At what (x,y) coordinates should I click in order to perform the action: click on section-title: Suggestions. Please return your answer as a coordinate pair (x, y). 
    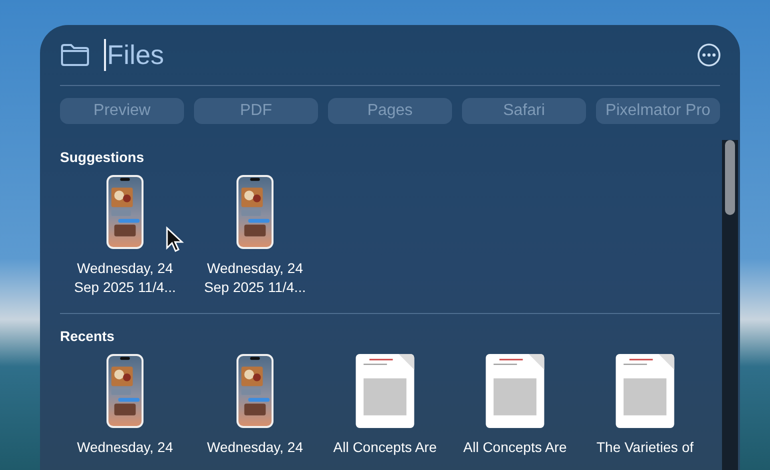
    Looking at the image, I should click on (103, 157).